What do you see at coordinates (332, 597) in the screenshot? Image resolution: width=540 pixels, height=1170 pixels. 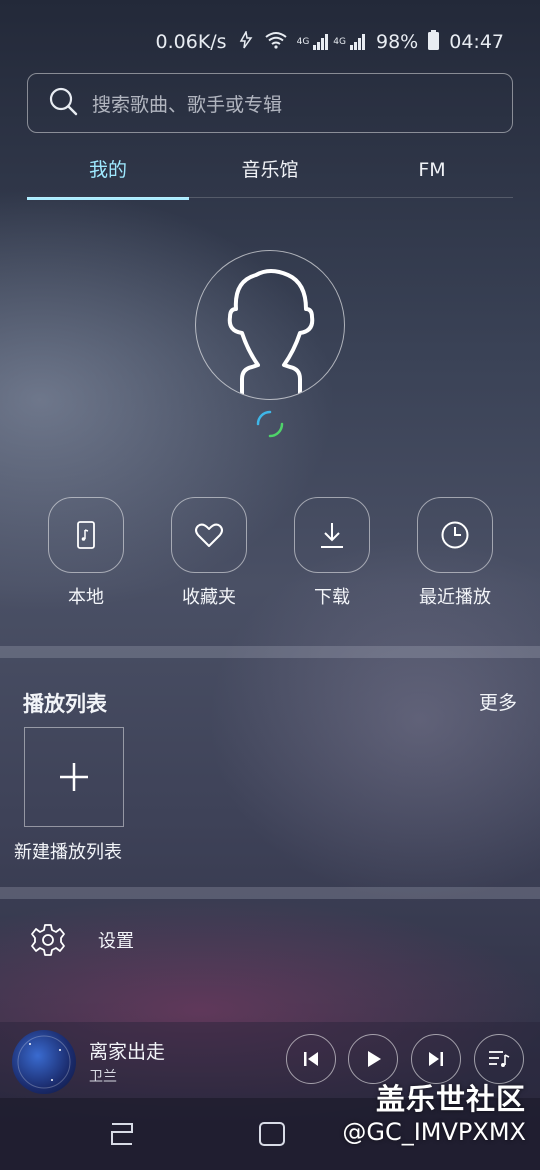 I see `download-label: 下载` at bounding box center [332, 597].